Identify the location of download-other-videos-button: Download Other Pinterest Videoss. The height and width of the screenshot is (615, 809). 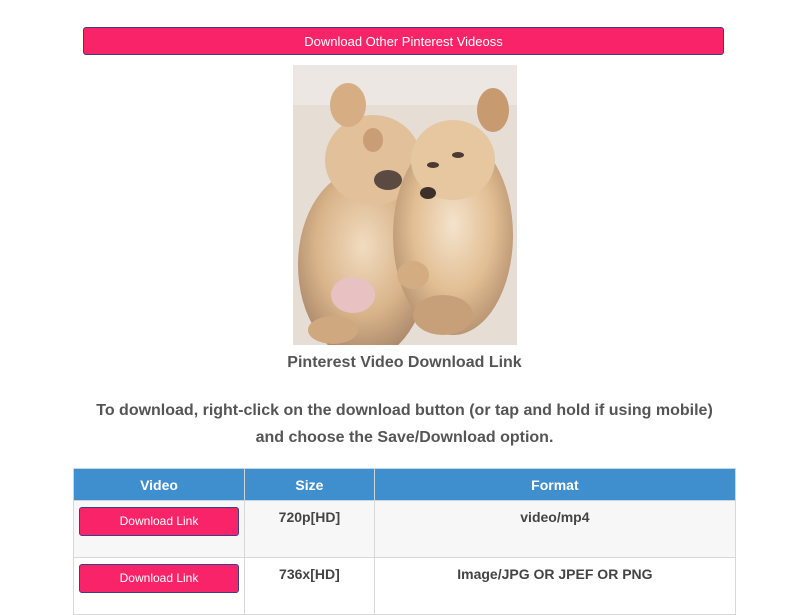
(403, 41).